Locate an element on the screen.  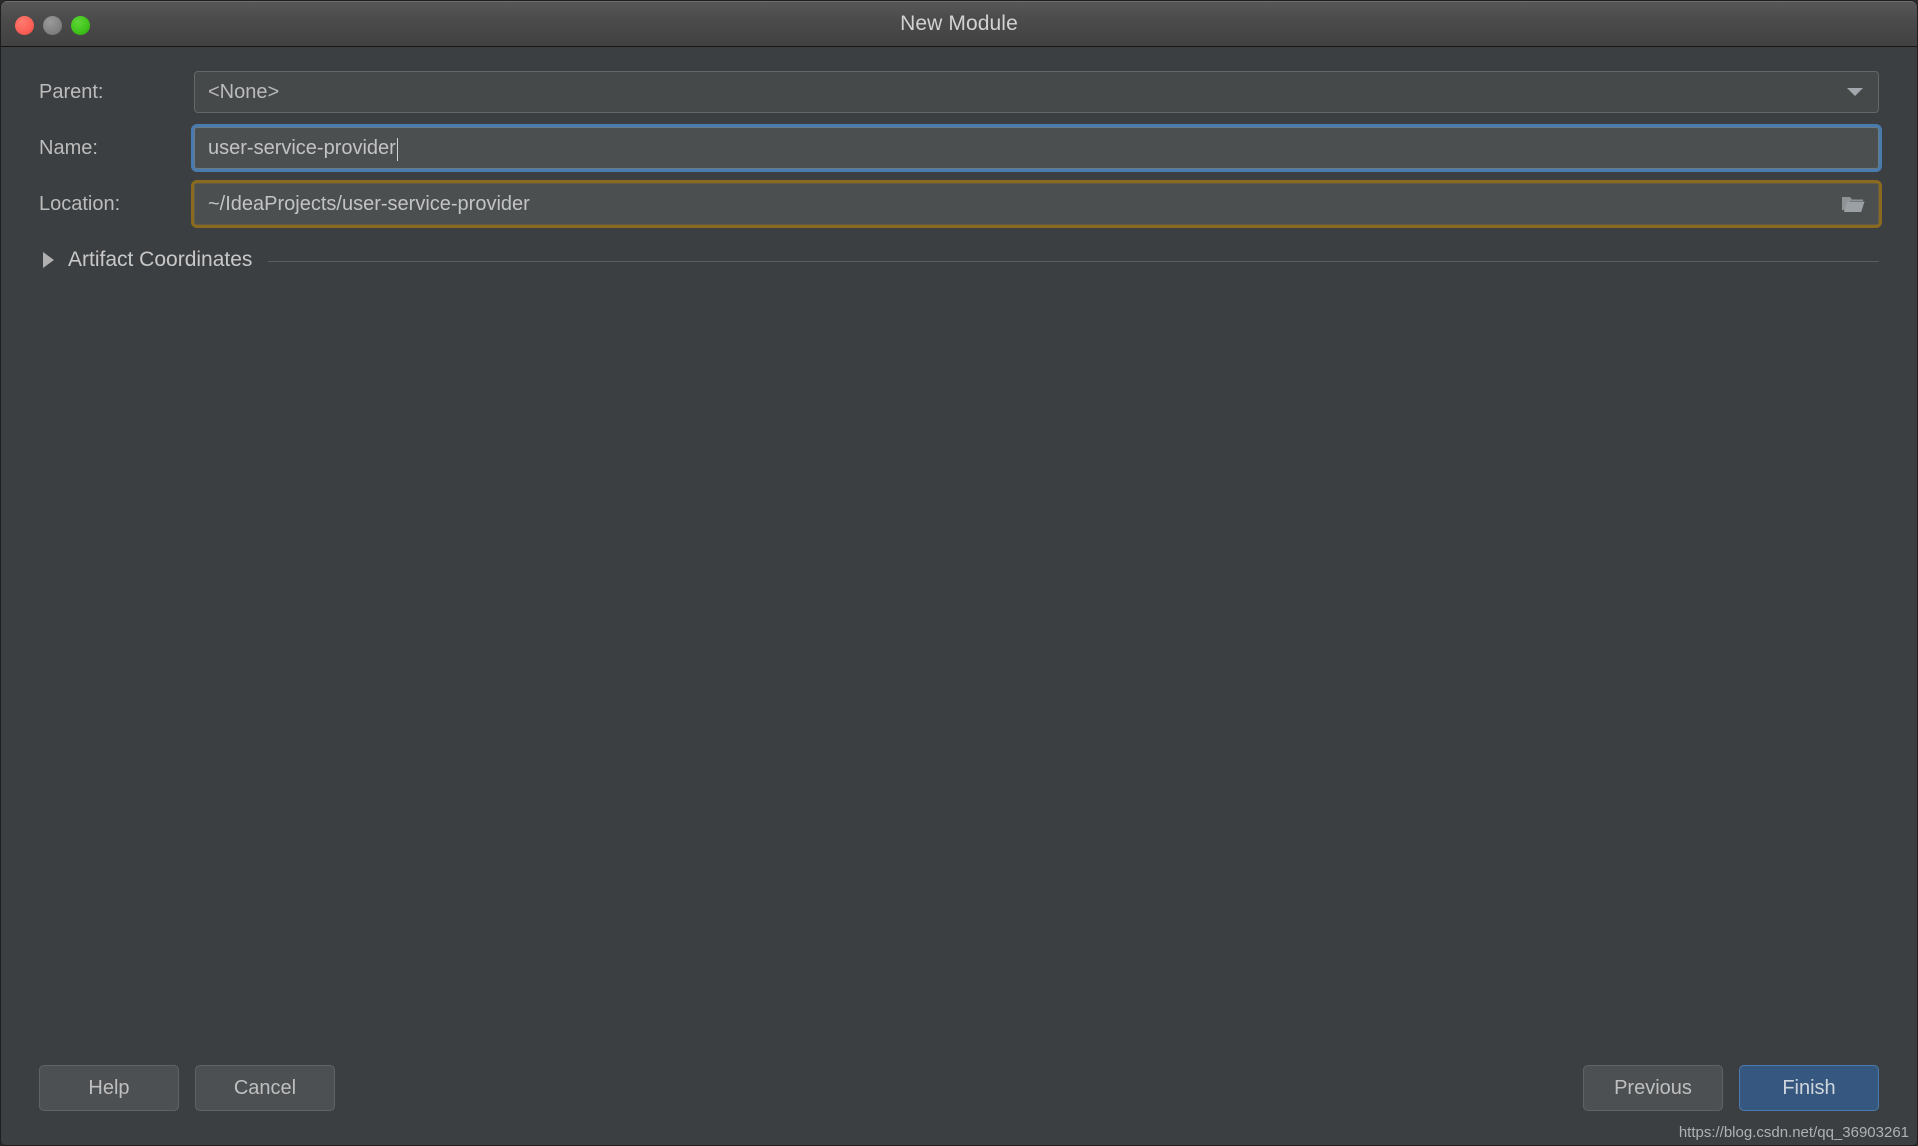
name-field-wrap: user-service-provider is located at coordinates (1036, 148).